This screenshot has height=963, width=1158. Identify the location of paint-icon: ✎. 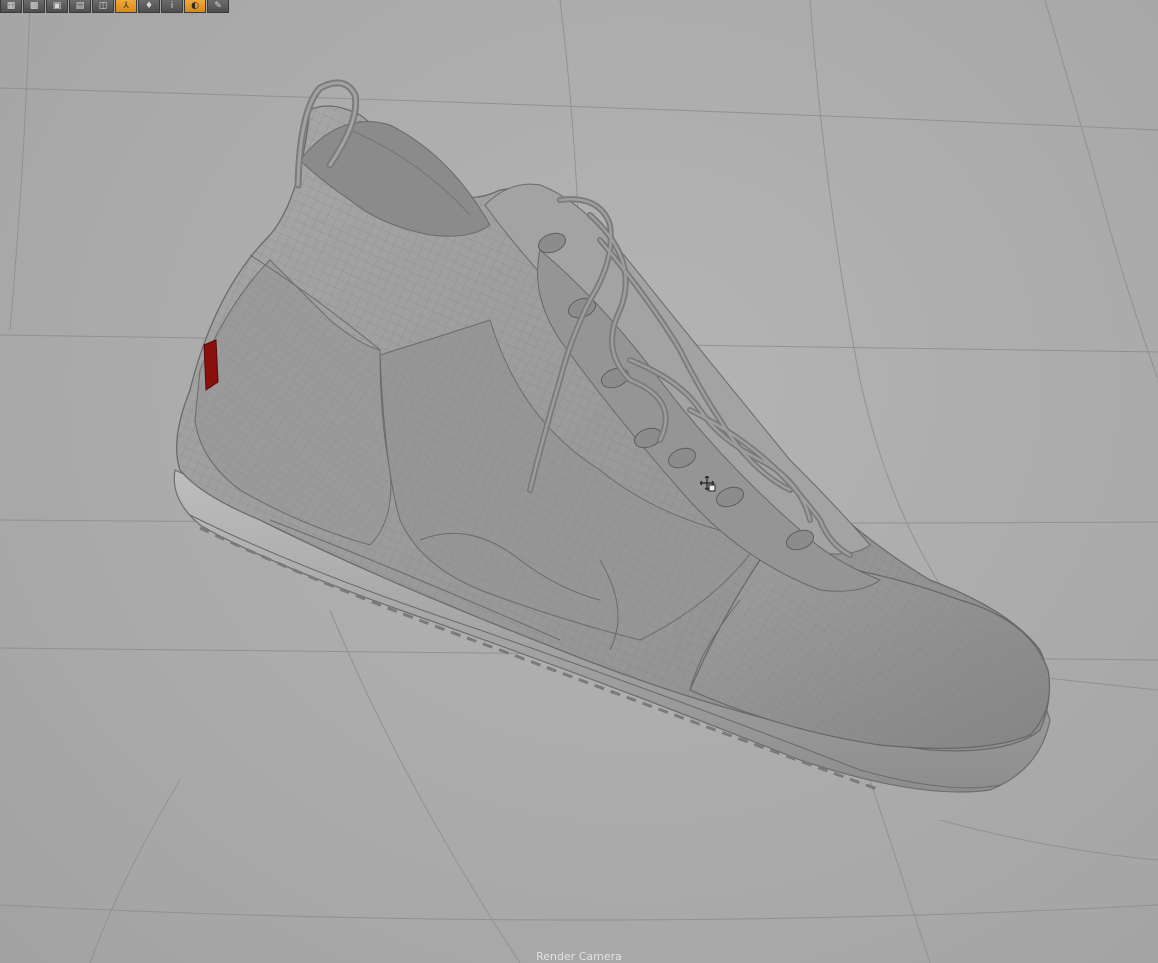
(218, 6).